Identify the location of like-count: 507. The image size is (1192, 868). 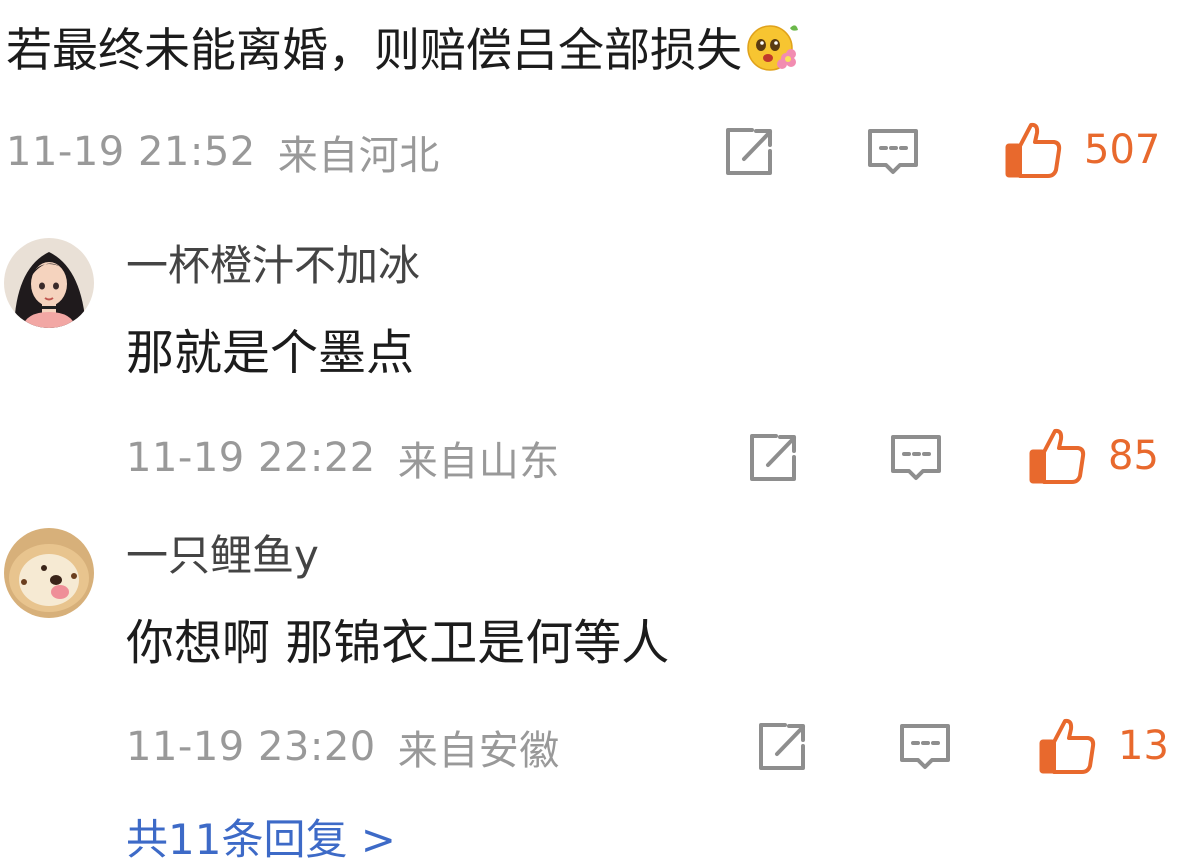
(1122, 150).